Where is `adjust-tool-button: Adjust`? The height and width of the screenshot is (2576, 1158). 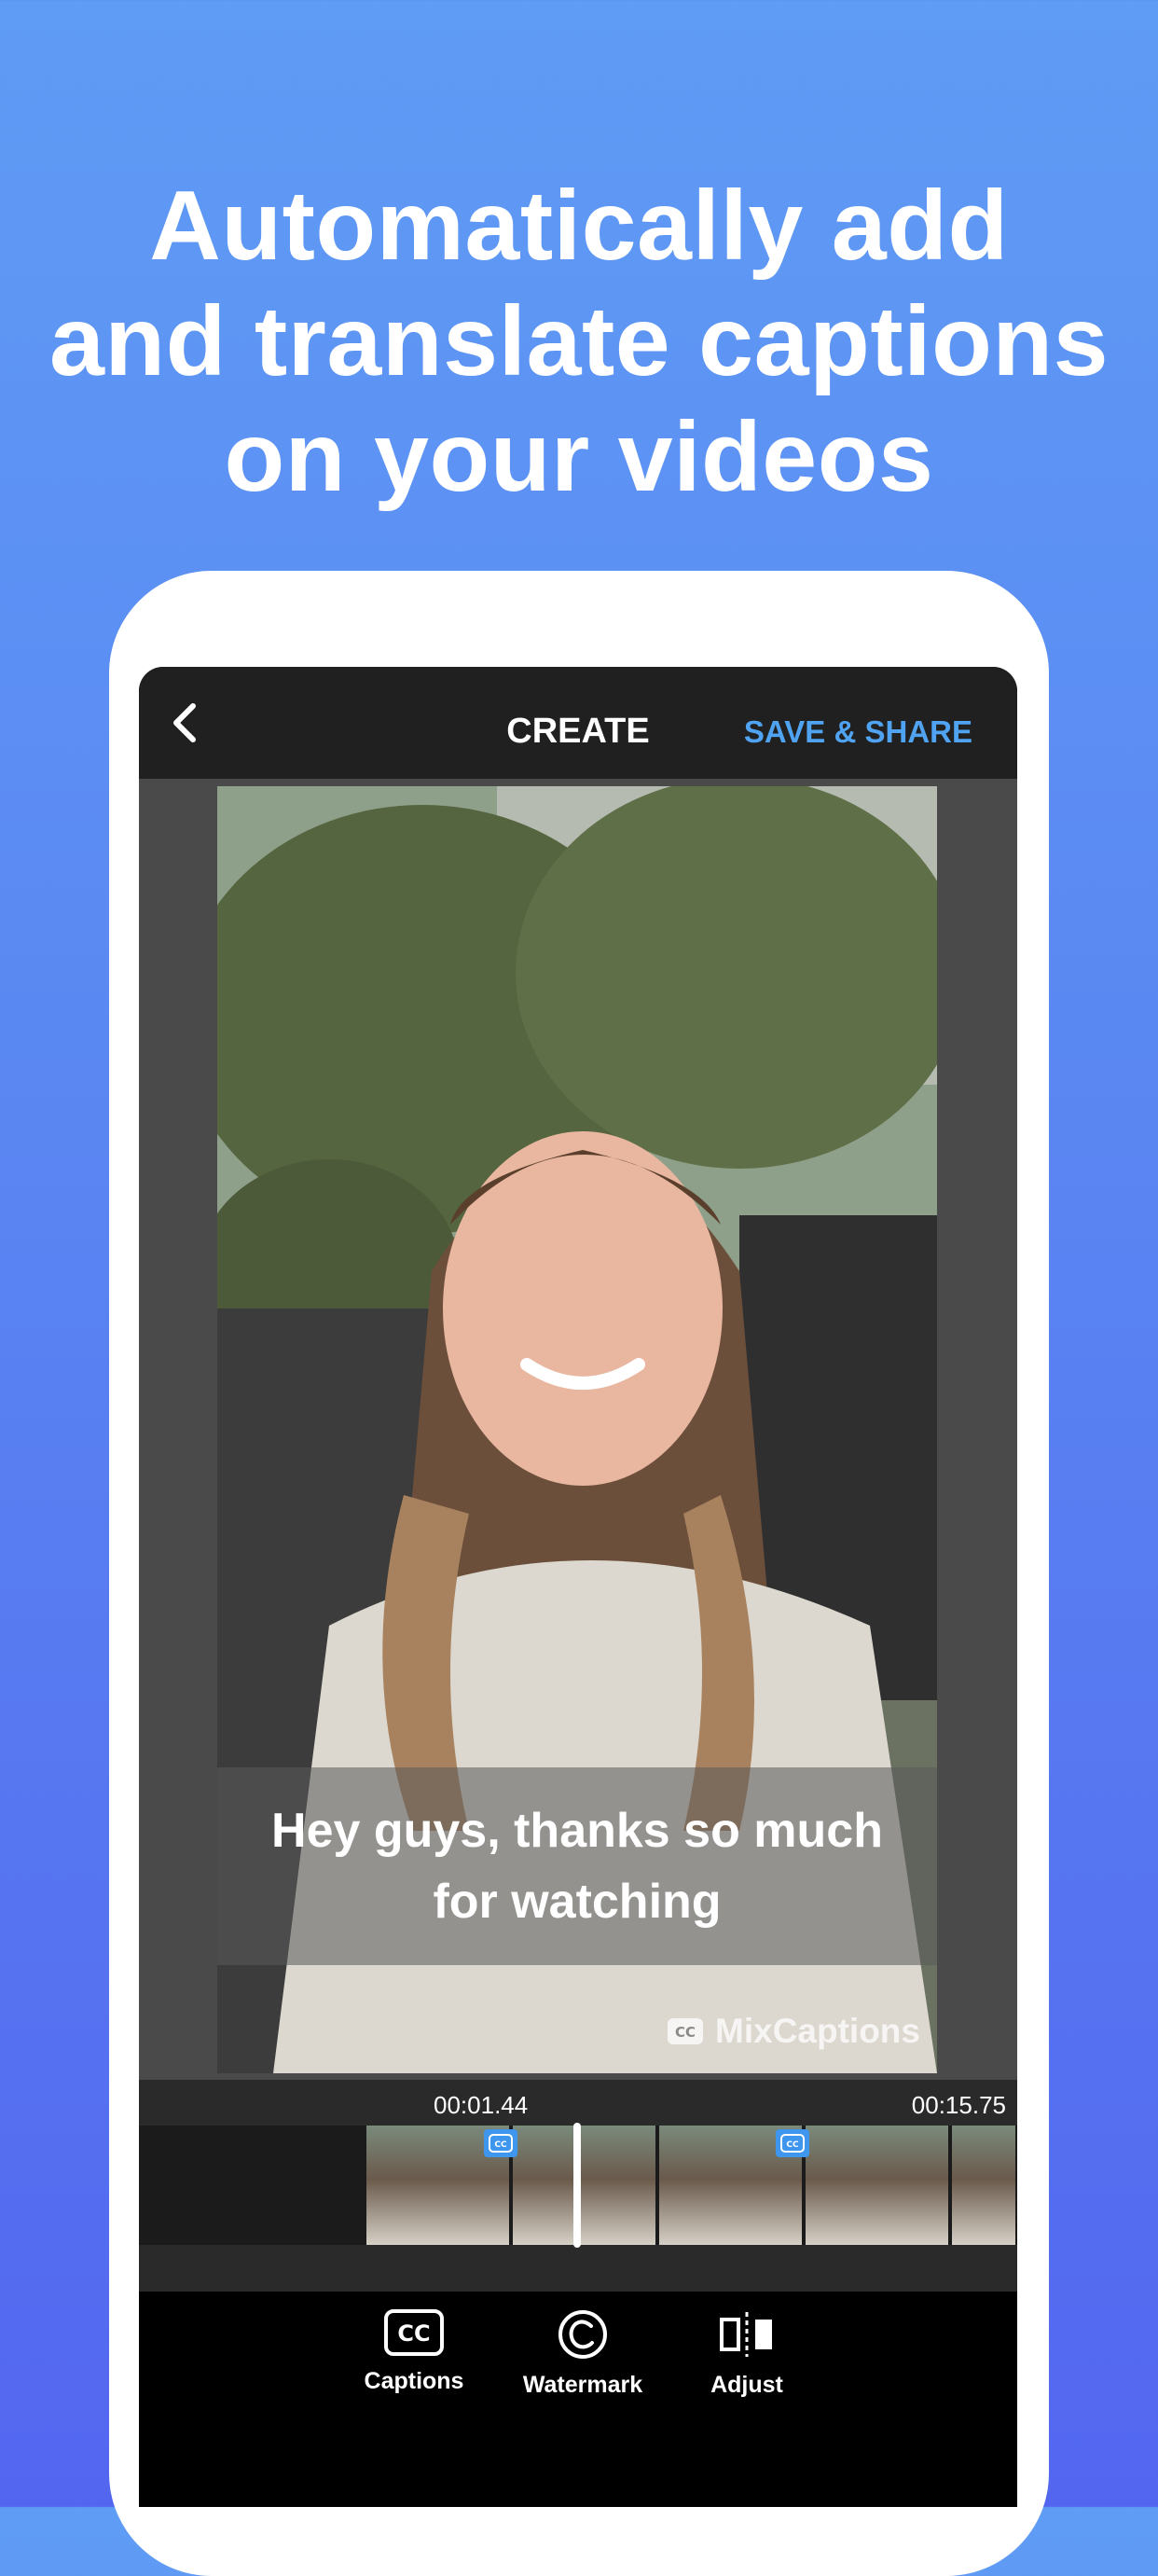 adjust-tool-button: Adjust is located at coordinates (747, 2364).